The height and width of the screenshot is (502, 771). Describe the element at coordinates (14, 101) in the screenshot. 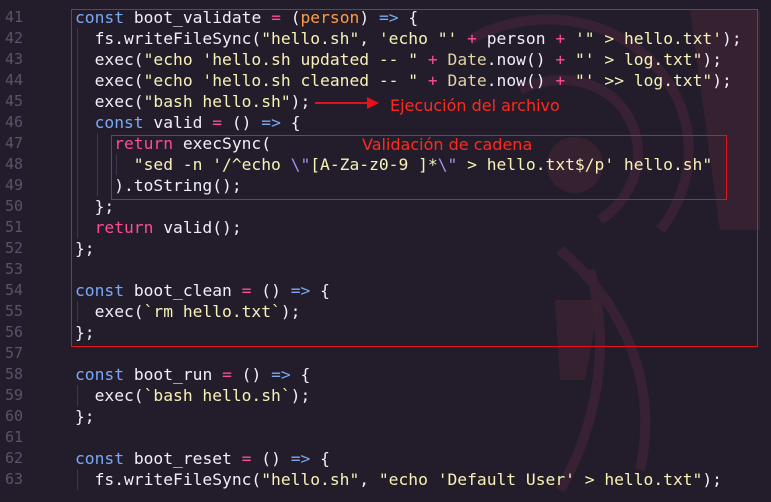

I see `line-number: 45` at that location.